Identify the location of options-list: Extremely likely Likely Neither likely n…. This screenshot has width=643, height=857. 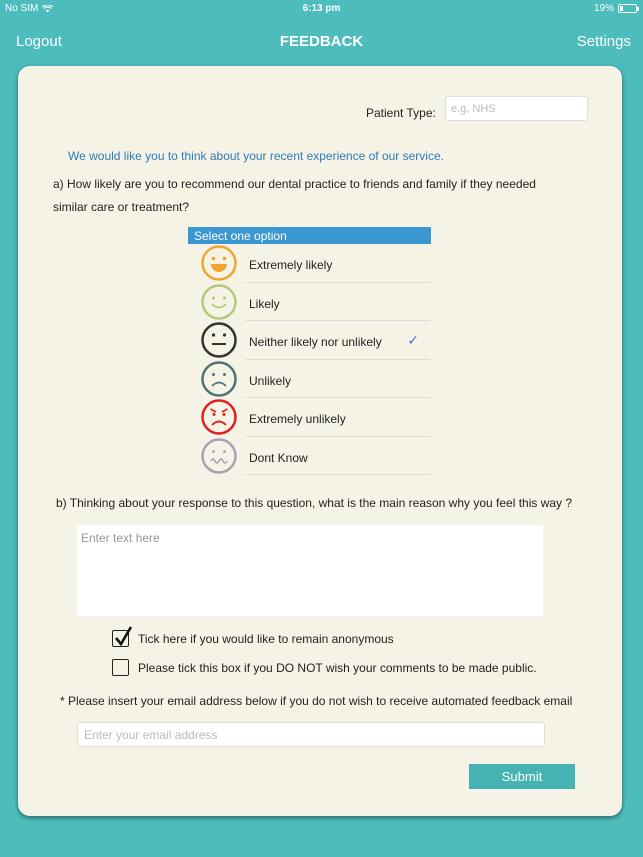
(309, 359).